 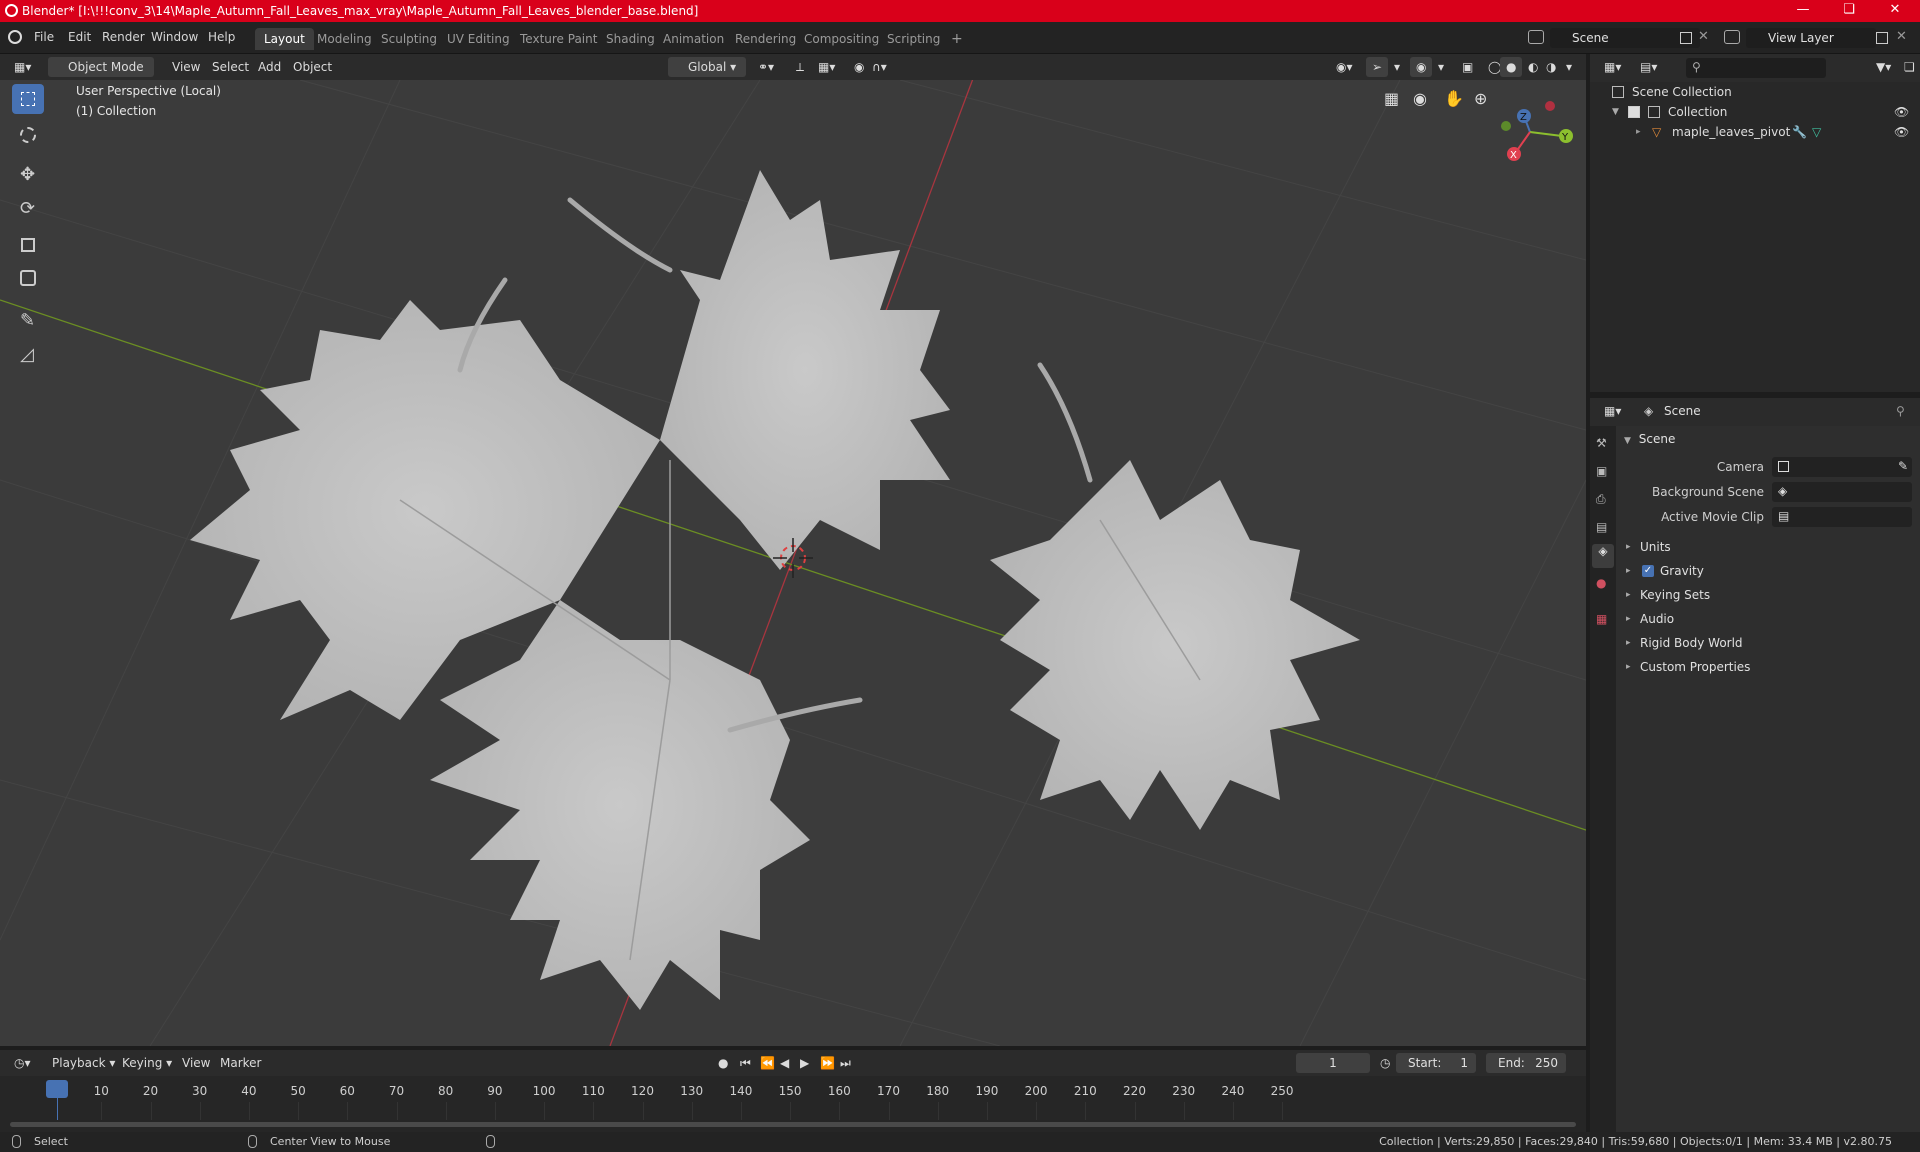 What do you see at coordinates (1732, 37) in the screenshot?
I see `view-layer-icon` at bounding box center [1732, 37].